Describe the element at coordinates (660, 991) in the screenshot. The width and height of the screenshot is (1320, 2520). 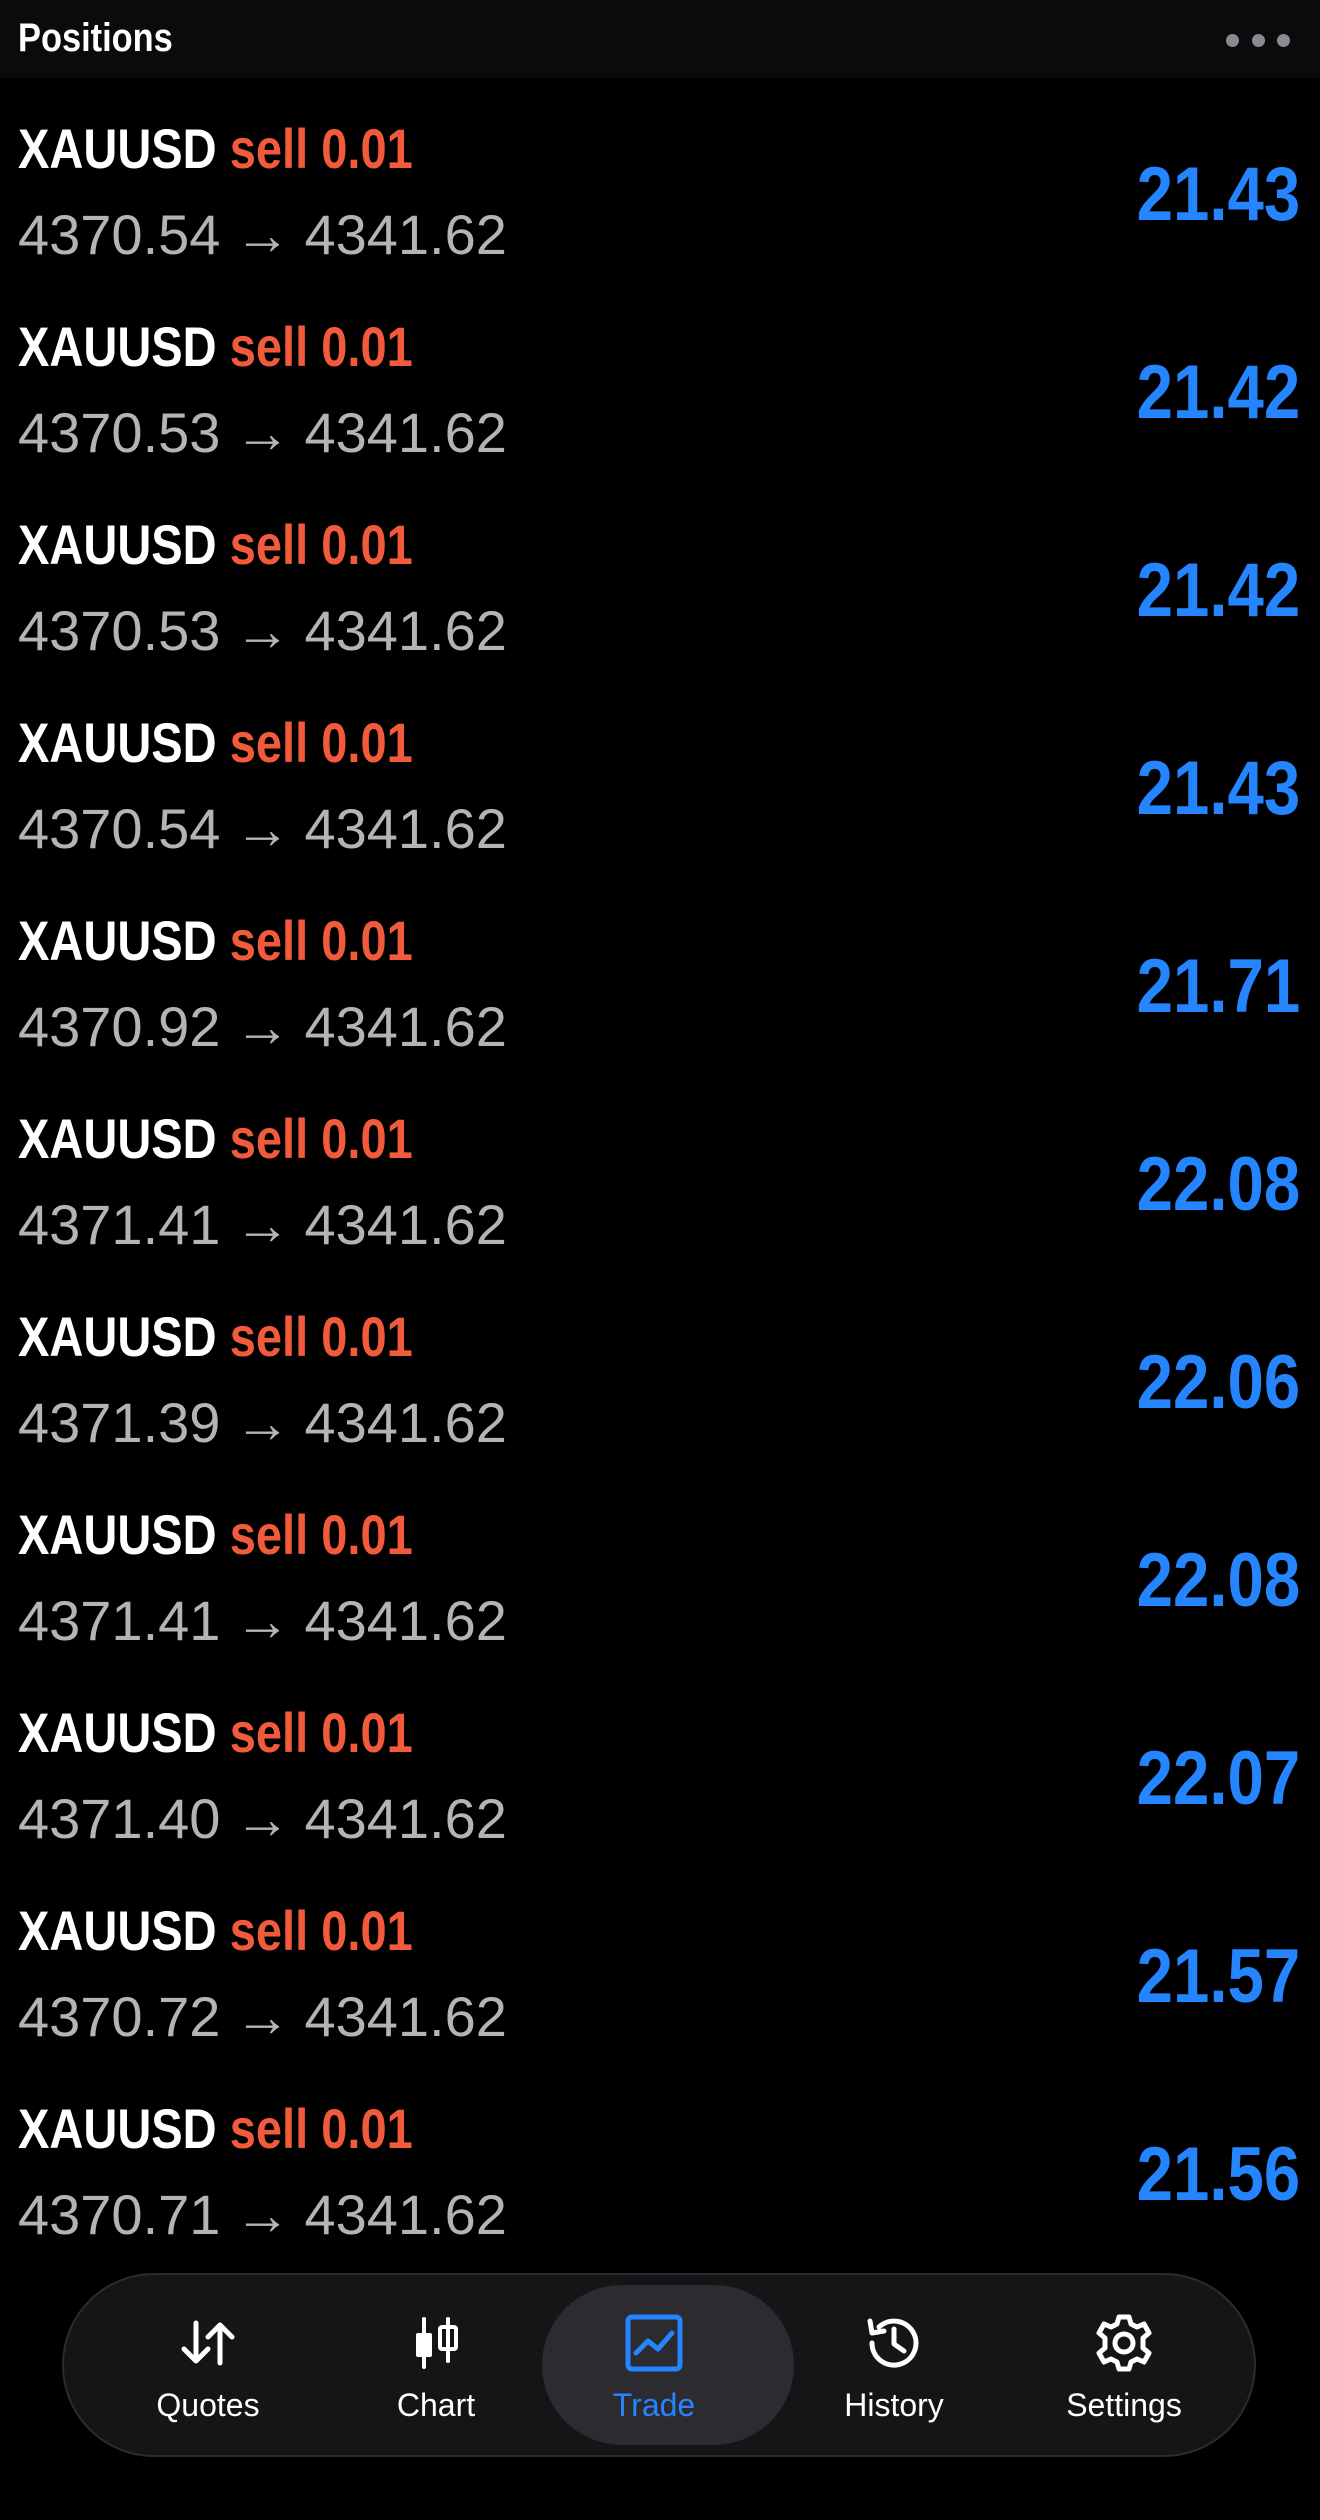
I see `position-row: XAUUSD sell 0.01 4370.92 → 4341.62 21.71` at that location.